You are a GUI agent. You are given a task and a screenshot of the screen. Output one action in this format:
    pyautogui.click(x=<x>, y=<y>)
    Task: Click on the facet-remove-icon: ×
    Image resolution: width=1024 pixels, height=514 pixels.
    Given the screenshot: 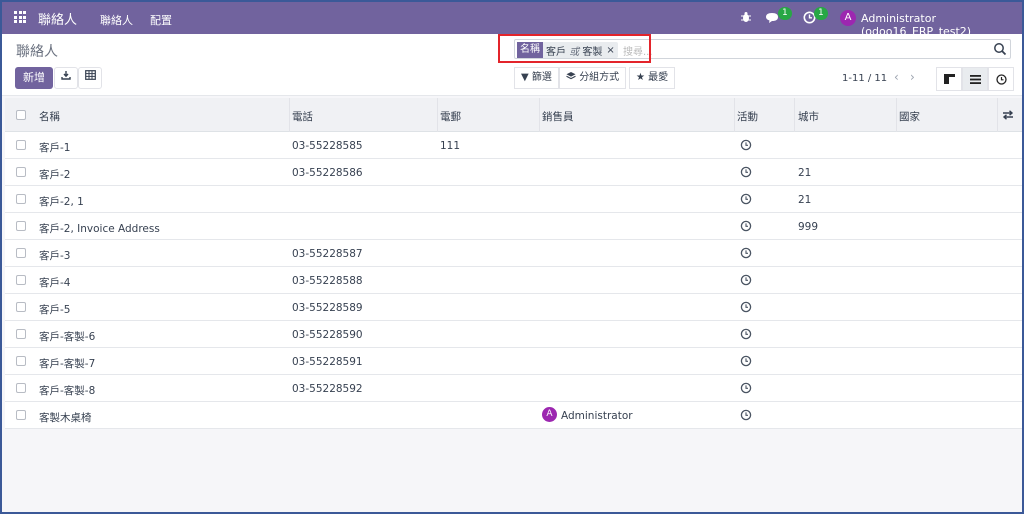 What is the action you would take?
    pyautogui.click(x=611, y=50)
    